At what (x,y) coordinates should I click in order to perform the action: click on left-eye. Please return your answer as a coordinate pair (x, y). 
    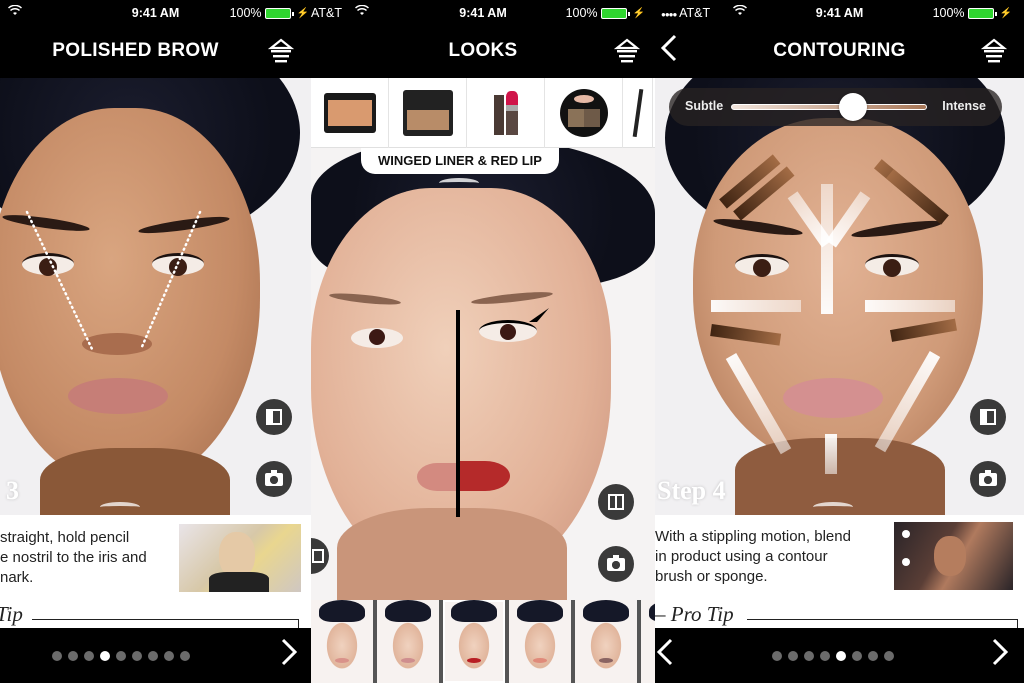
    Looking at the image, I should click on (377, 338).